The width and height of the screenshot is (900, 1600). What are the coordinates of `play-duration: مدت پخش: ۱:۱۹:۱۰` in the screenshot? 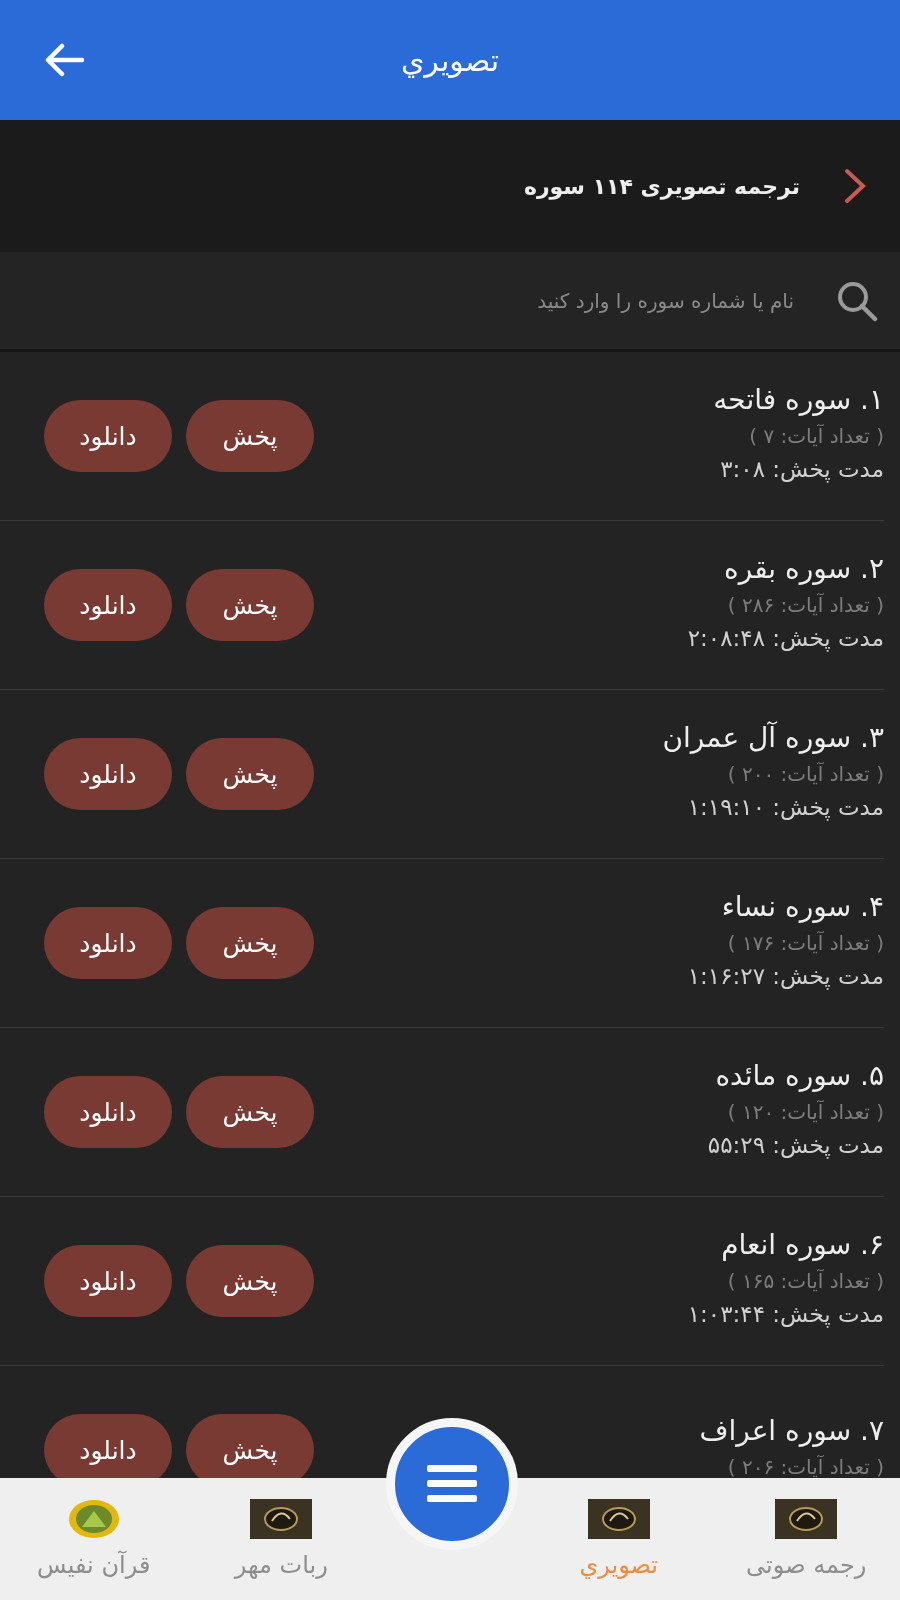 It's located at (785, 806).